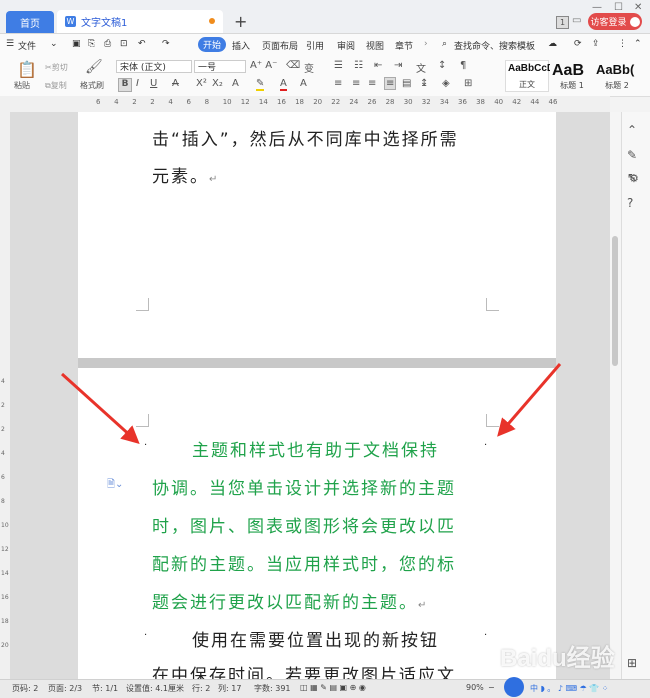 This screenshot has width=650, height=698. What do you see at coordinates (514, 687) in the screenshot?
I see `assistant-icon` at bounding box center [514, 687].